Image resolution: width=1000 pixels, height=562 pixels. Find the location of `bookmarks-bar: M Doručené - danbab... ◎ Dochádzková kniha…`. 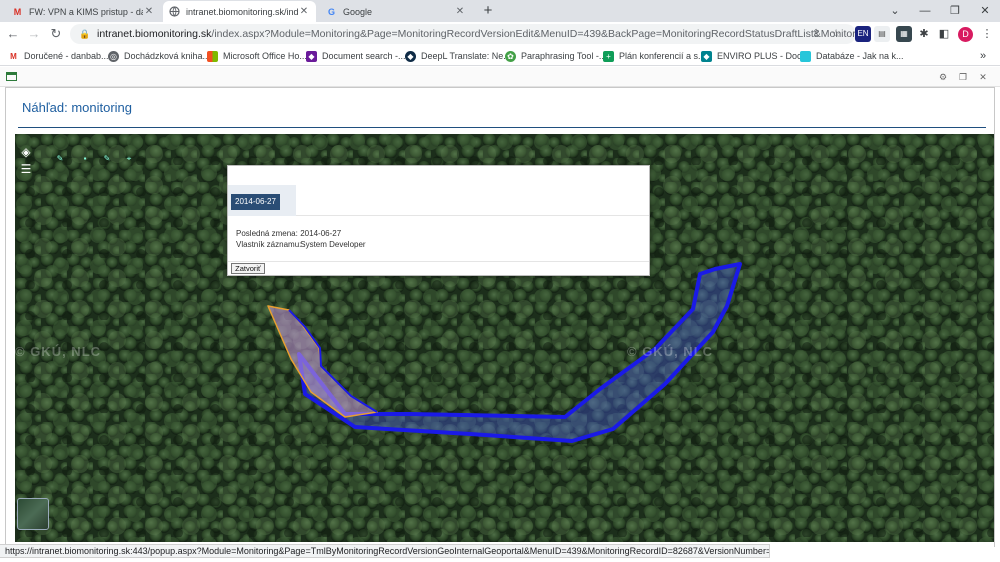

bookmarks-bar: M Doručené - danbab... ◎ Dochádzková kniha… is located at coordinates (500, 56).